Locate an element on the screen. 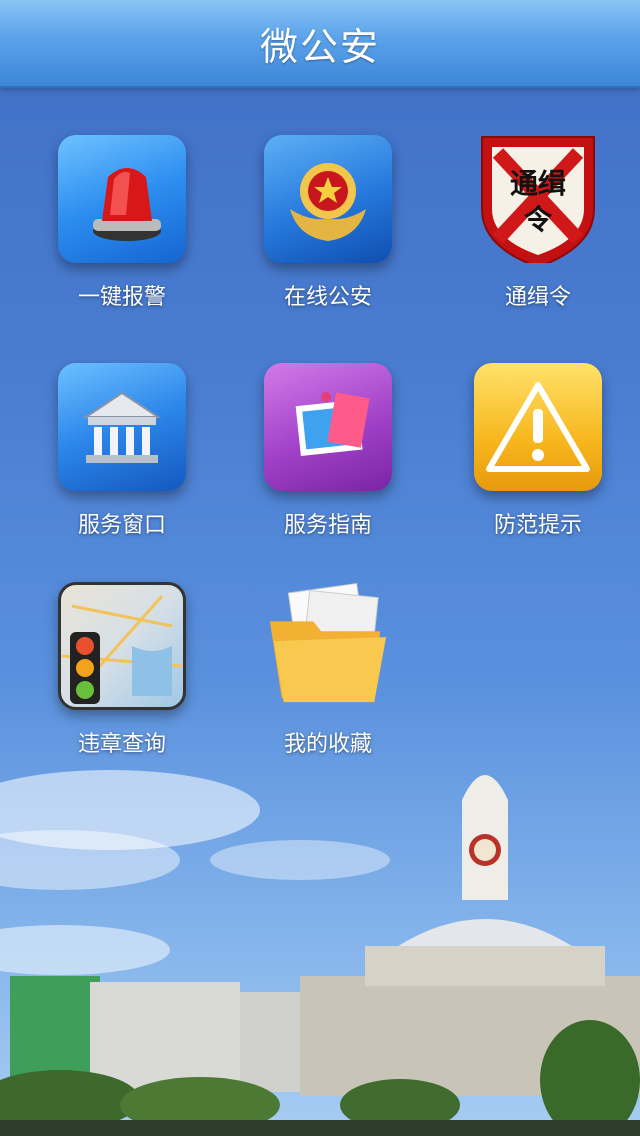 The width and height of the screenshot is (640, 1136). menu-item-label: 一键报警 is located at coordinates (121, 297).